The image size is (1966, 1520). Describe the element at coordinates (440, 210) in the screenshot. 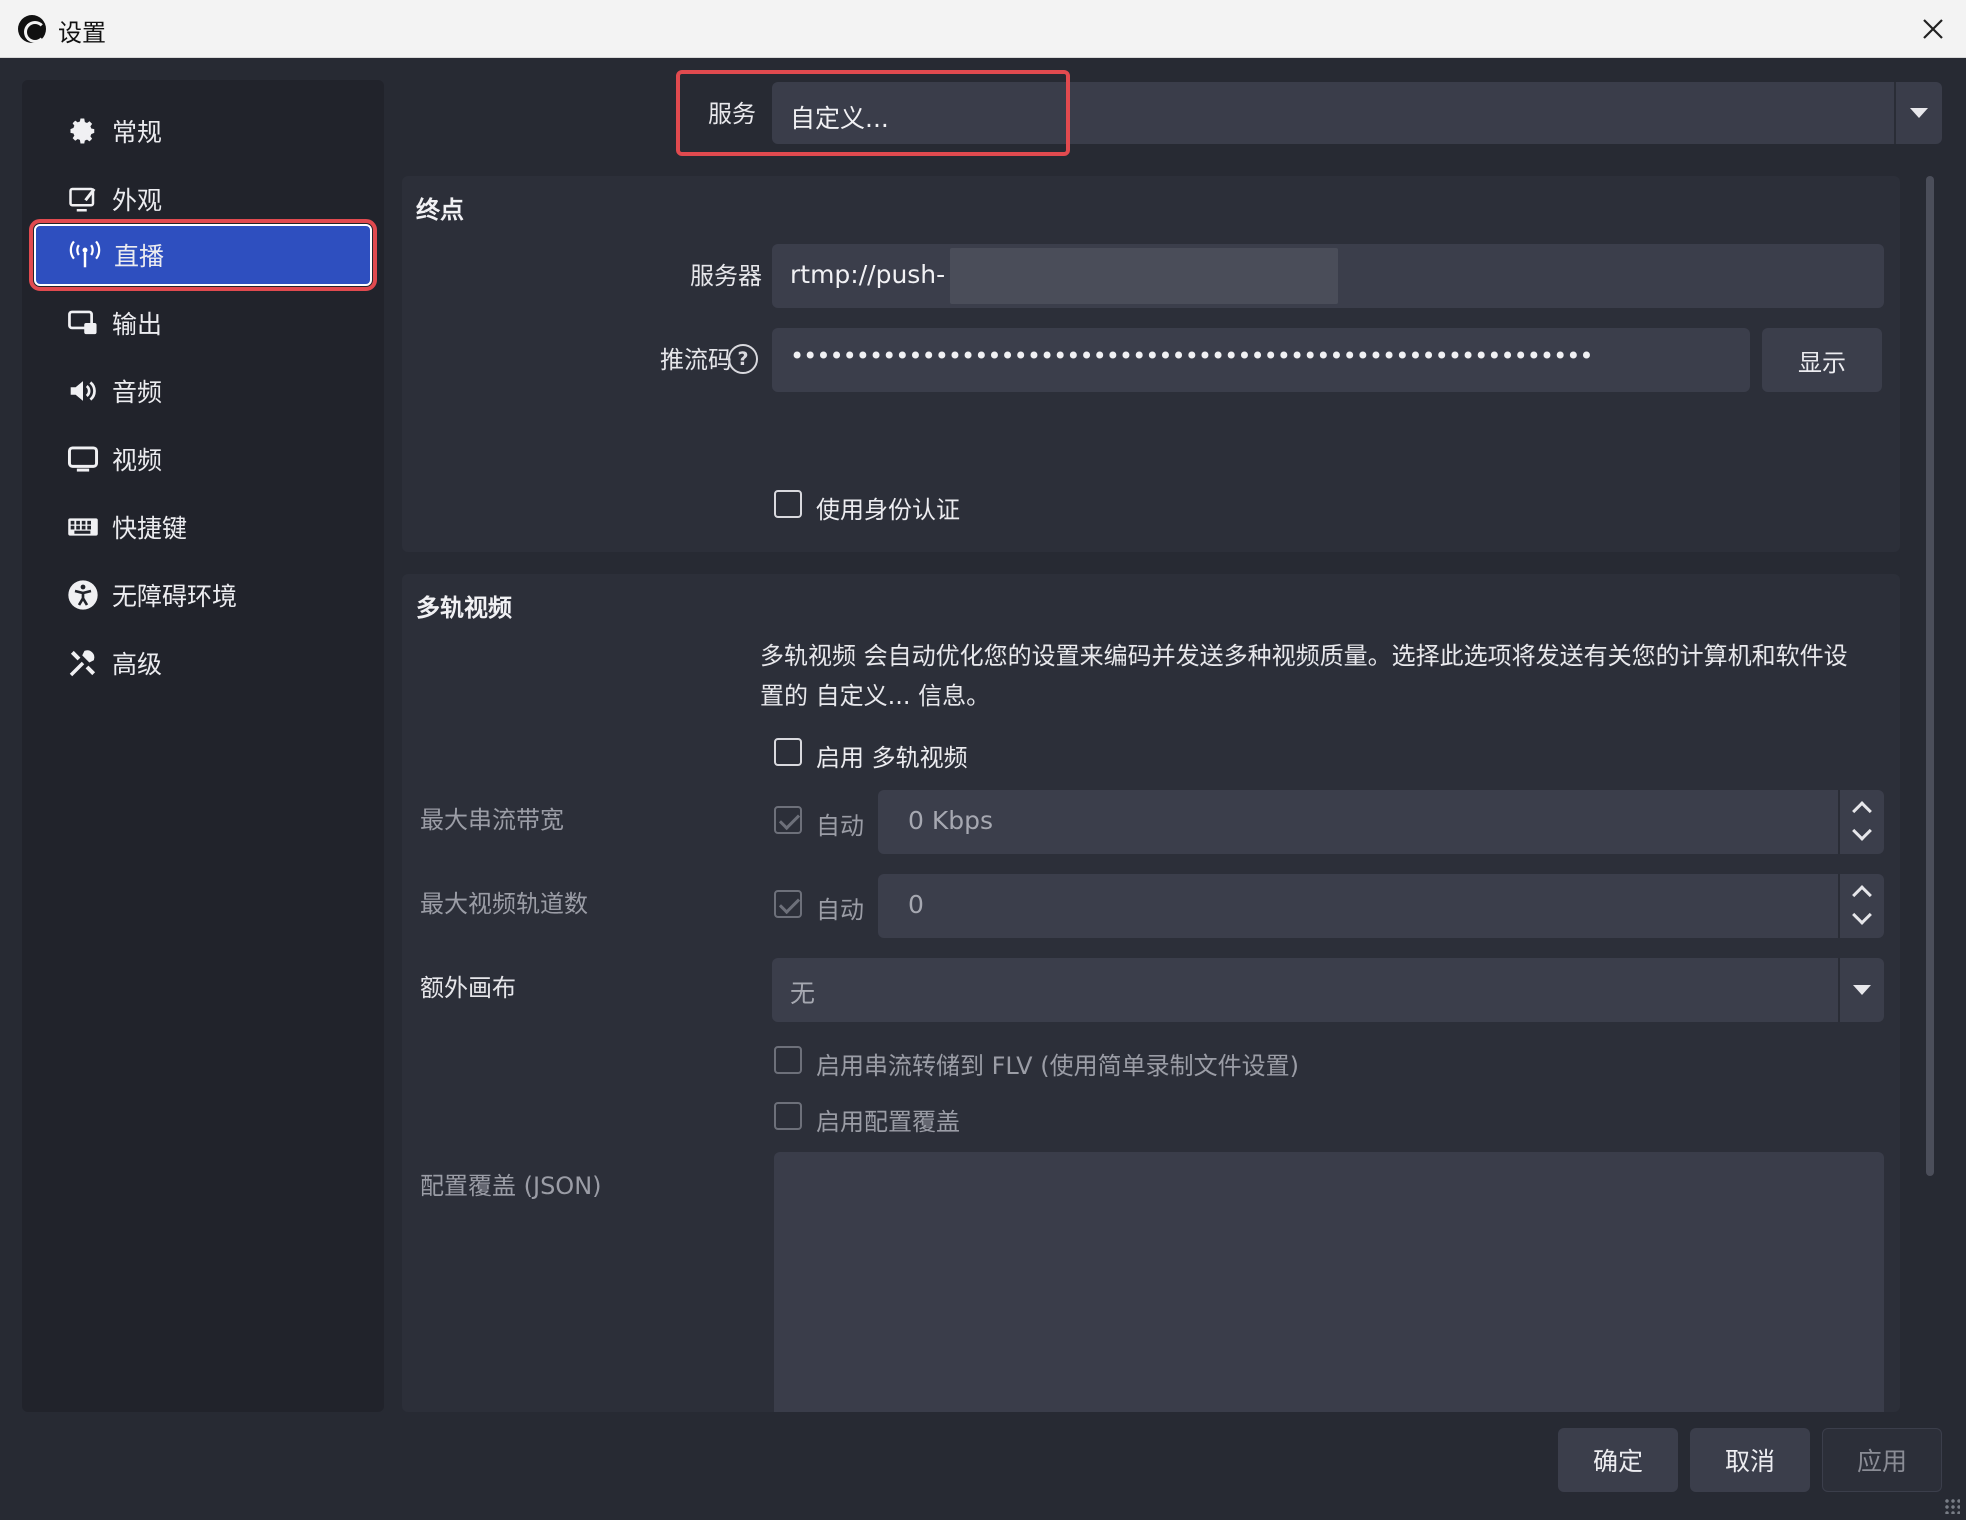

I see `endpoint-title: 终点` at that location.